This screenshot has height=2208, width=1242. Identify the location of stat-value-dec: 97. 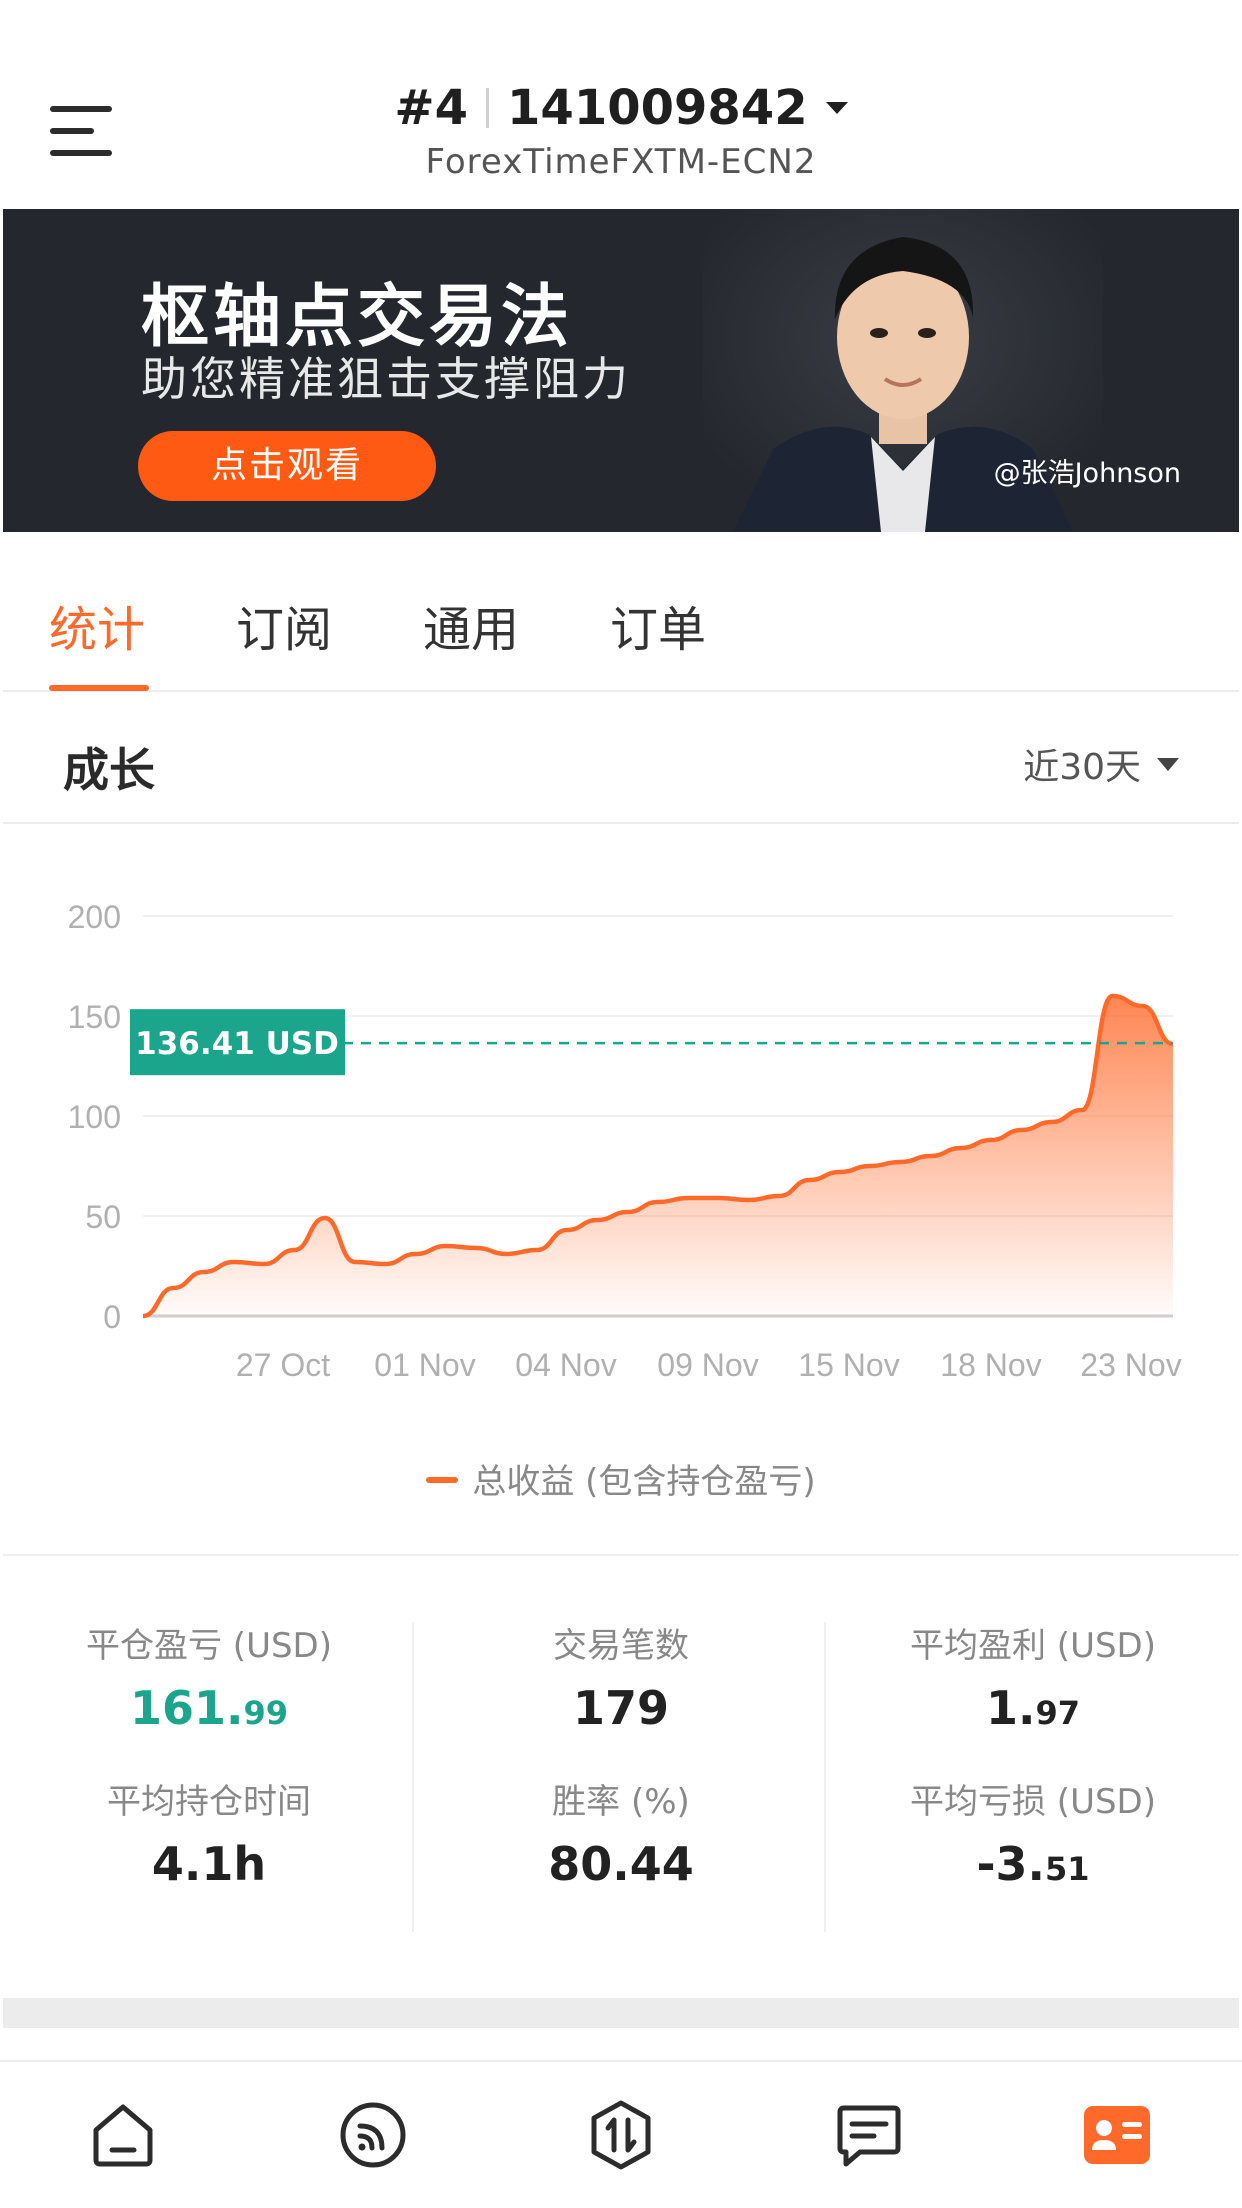
(1057, 1713).